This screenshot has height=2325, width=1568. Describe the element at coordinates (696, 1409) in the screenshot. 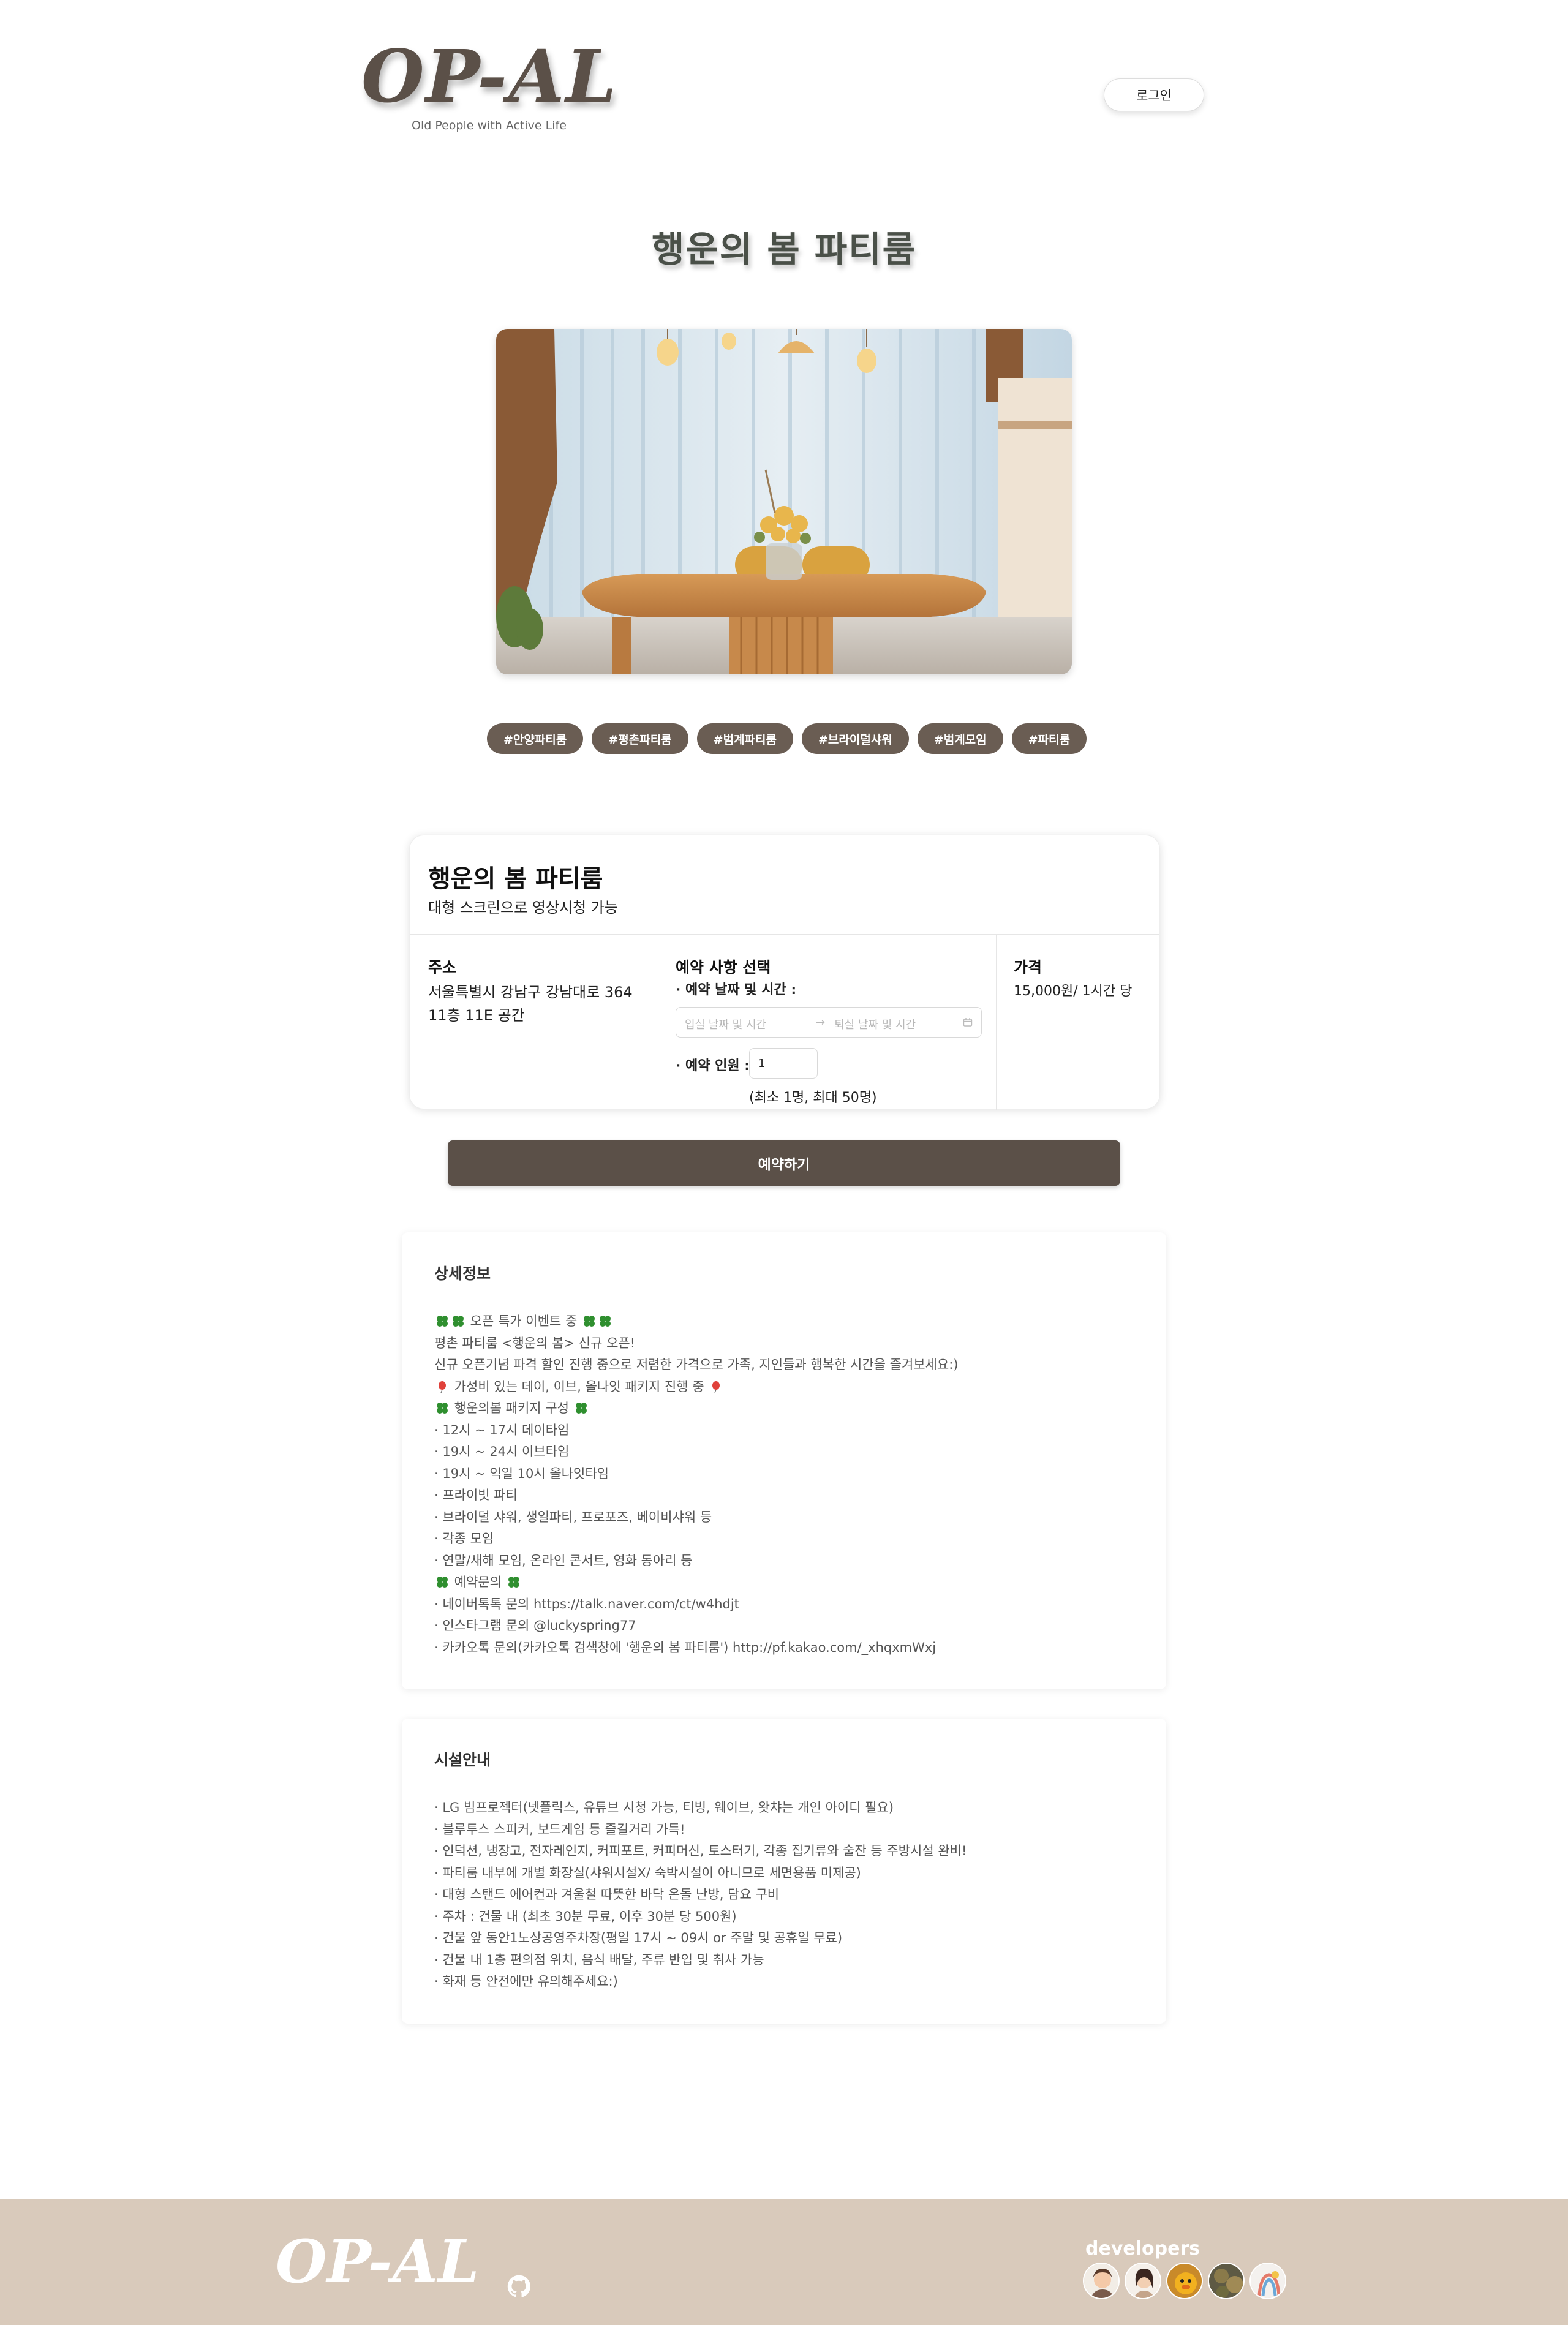

I see `detail-line: 행운의봄 패키지 구성` at that location.